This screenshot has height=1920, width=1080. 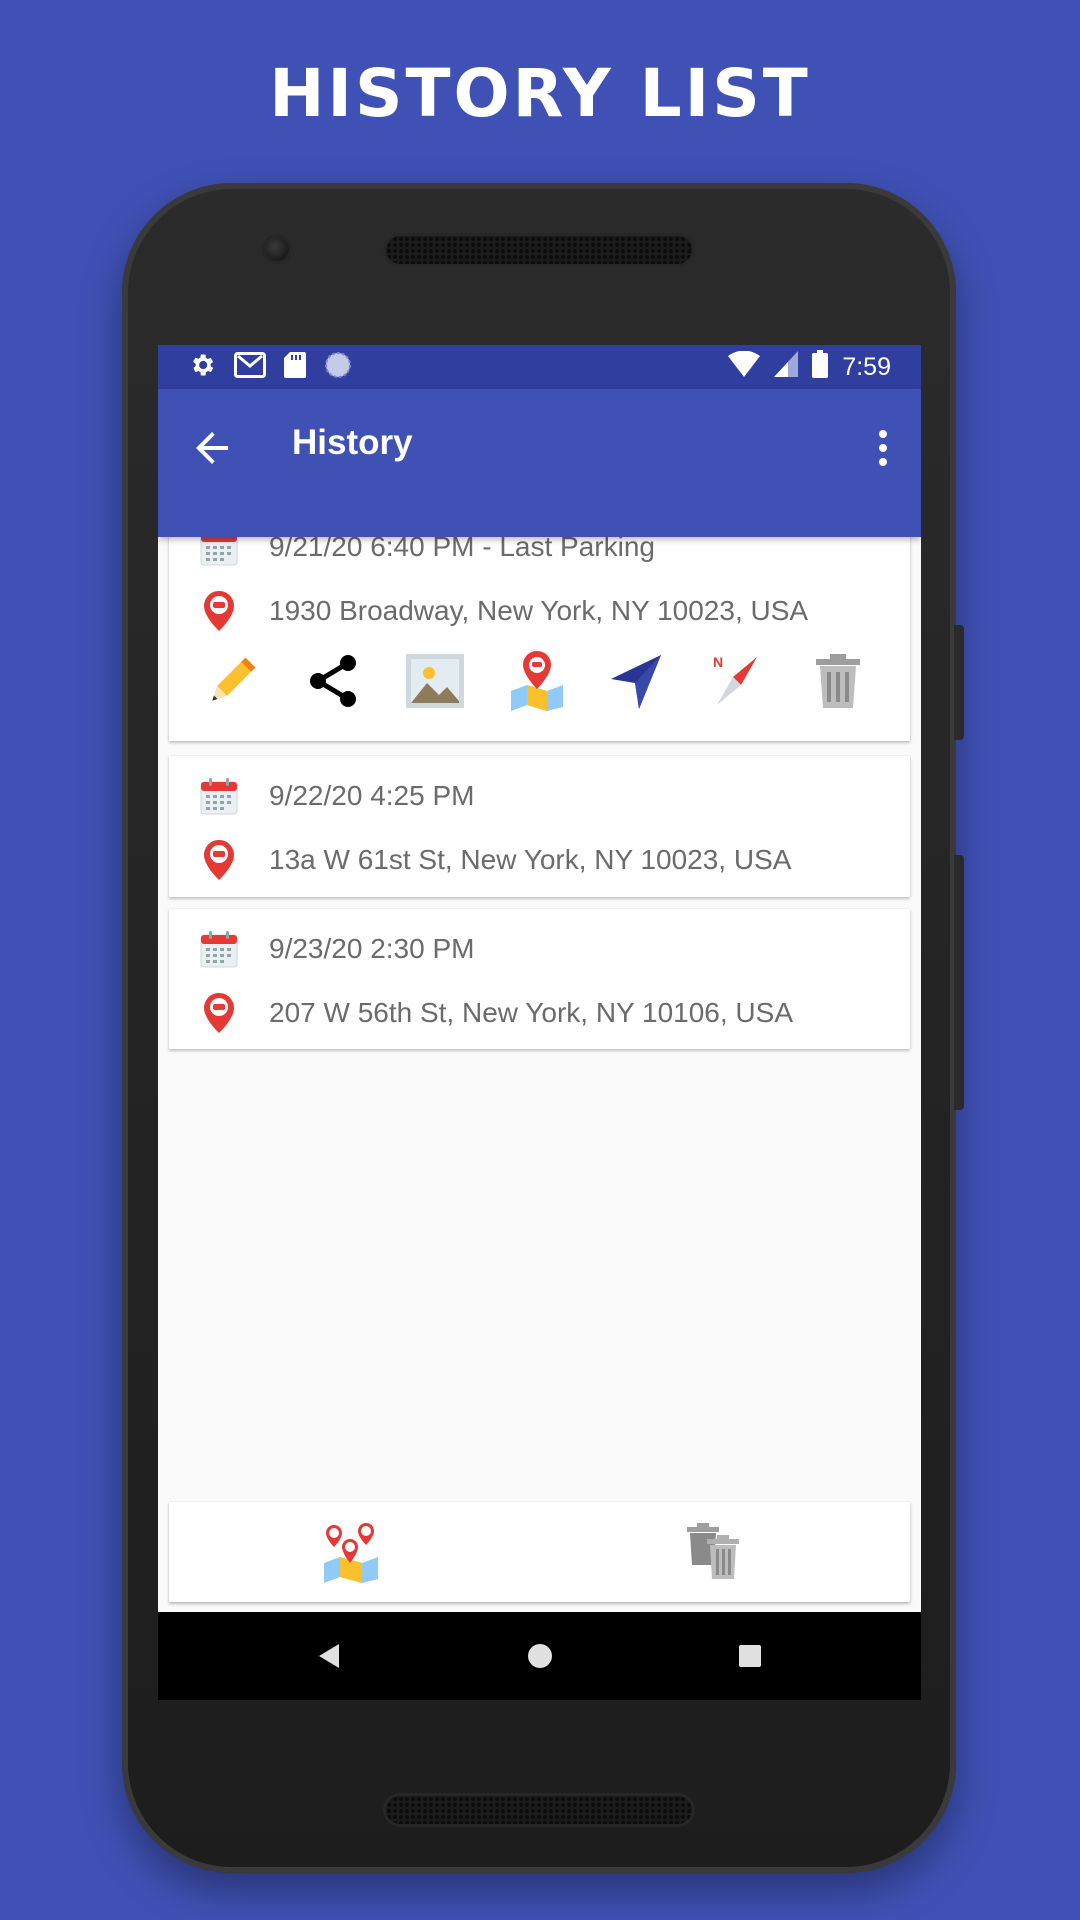 I want to click on navigate-button, so click(x=635, y=681).